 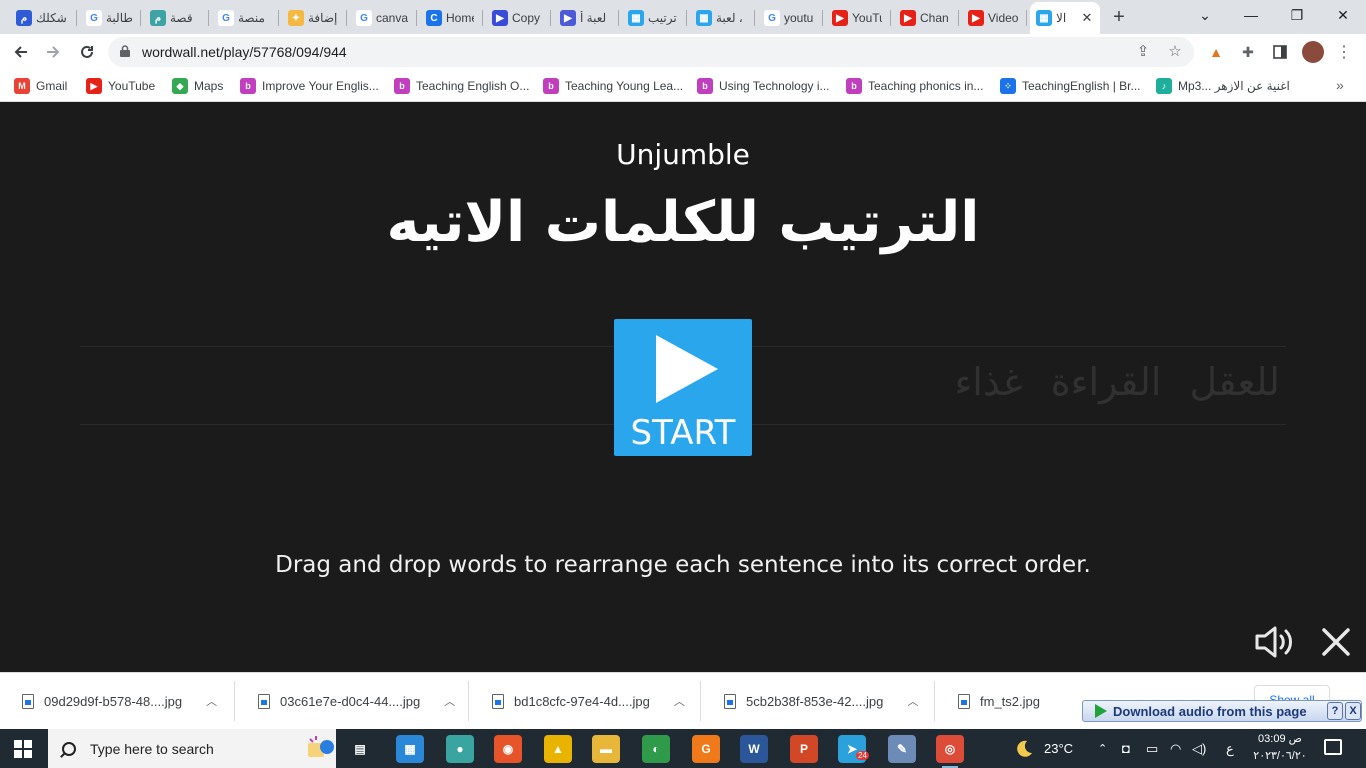 What do you see at coordinates (450, 18) in the screenshot?
I see `browser-tab: C Home` at bounding box center [450, 18].